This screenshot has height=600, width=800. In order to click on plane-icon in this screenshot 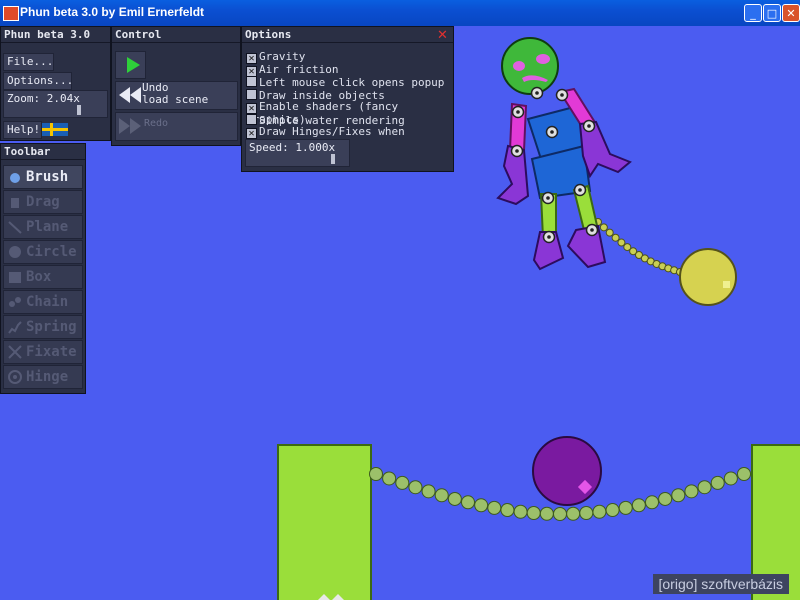, I will do `click(15, 227)`.